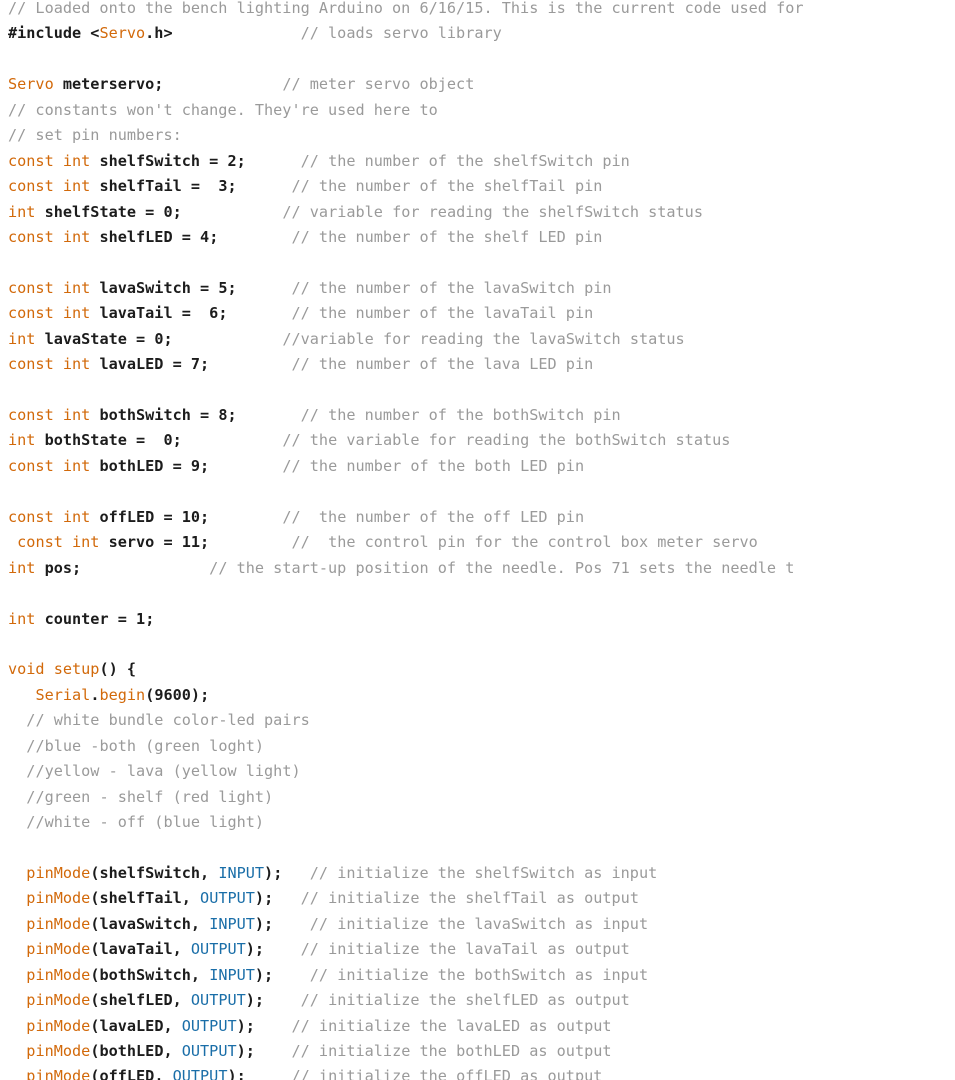 The image size is (955, 1080). What do you see at coordinates (150, 974) in the screenshot?
I see `code-token-plain: (bothSwitch,` at bounding box center [150, 974].